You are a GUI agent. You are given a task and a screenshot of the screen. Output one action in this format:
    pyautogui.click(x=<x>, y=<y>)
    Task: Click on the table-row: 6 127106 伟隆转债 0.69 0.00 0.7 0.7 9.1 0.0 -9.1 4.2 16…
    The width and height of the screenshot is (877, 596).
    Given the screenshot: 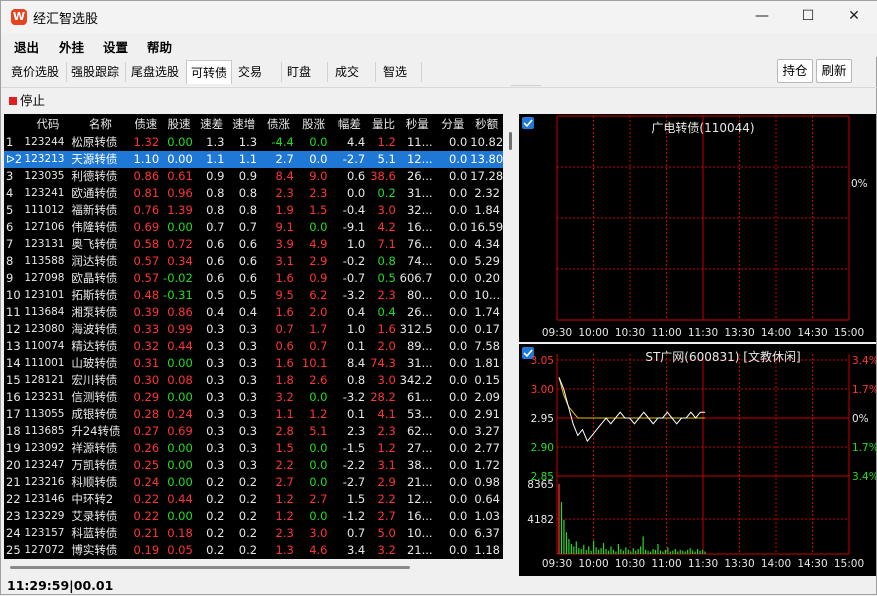 What is the action you would take?
    pyautogui.click(x=253, y=227)
    